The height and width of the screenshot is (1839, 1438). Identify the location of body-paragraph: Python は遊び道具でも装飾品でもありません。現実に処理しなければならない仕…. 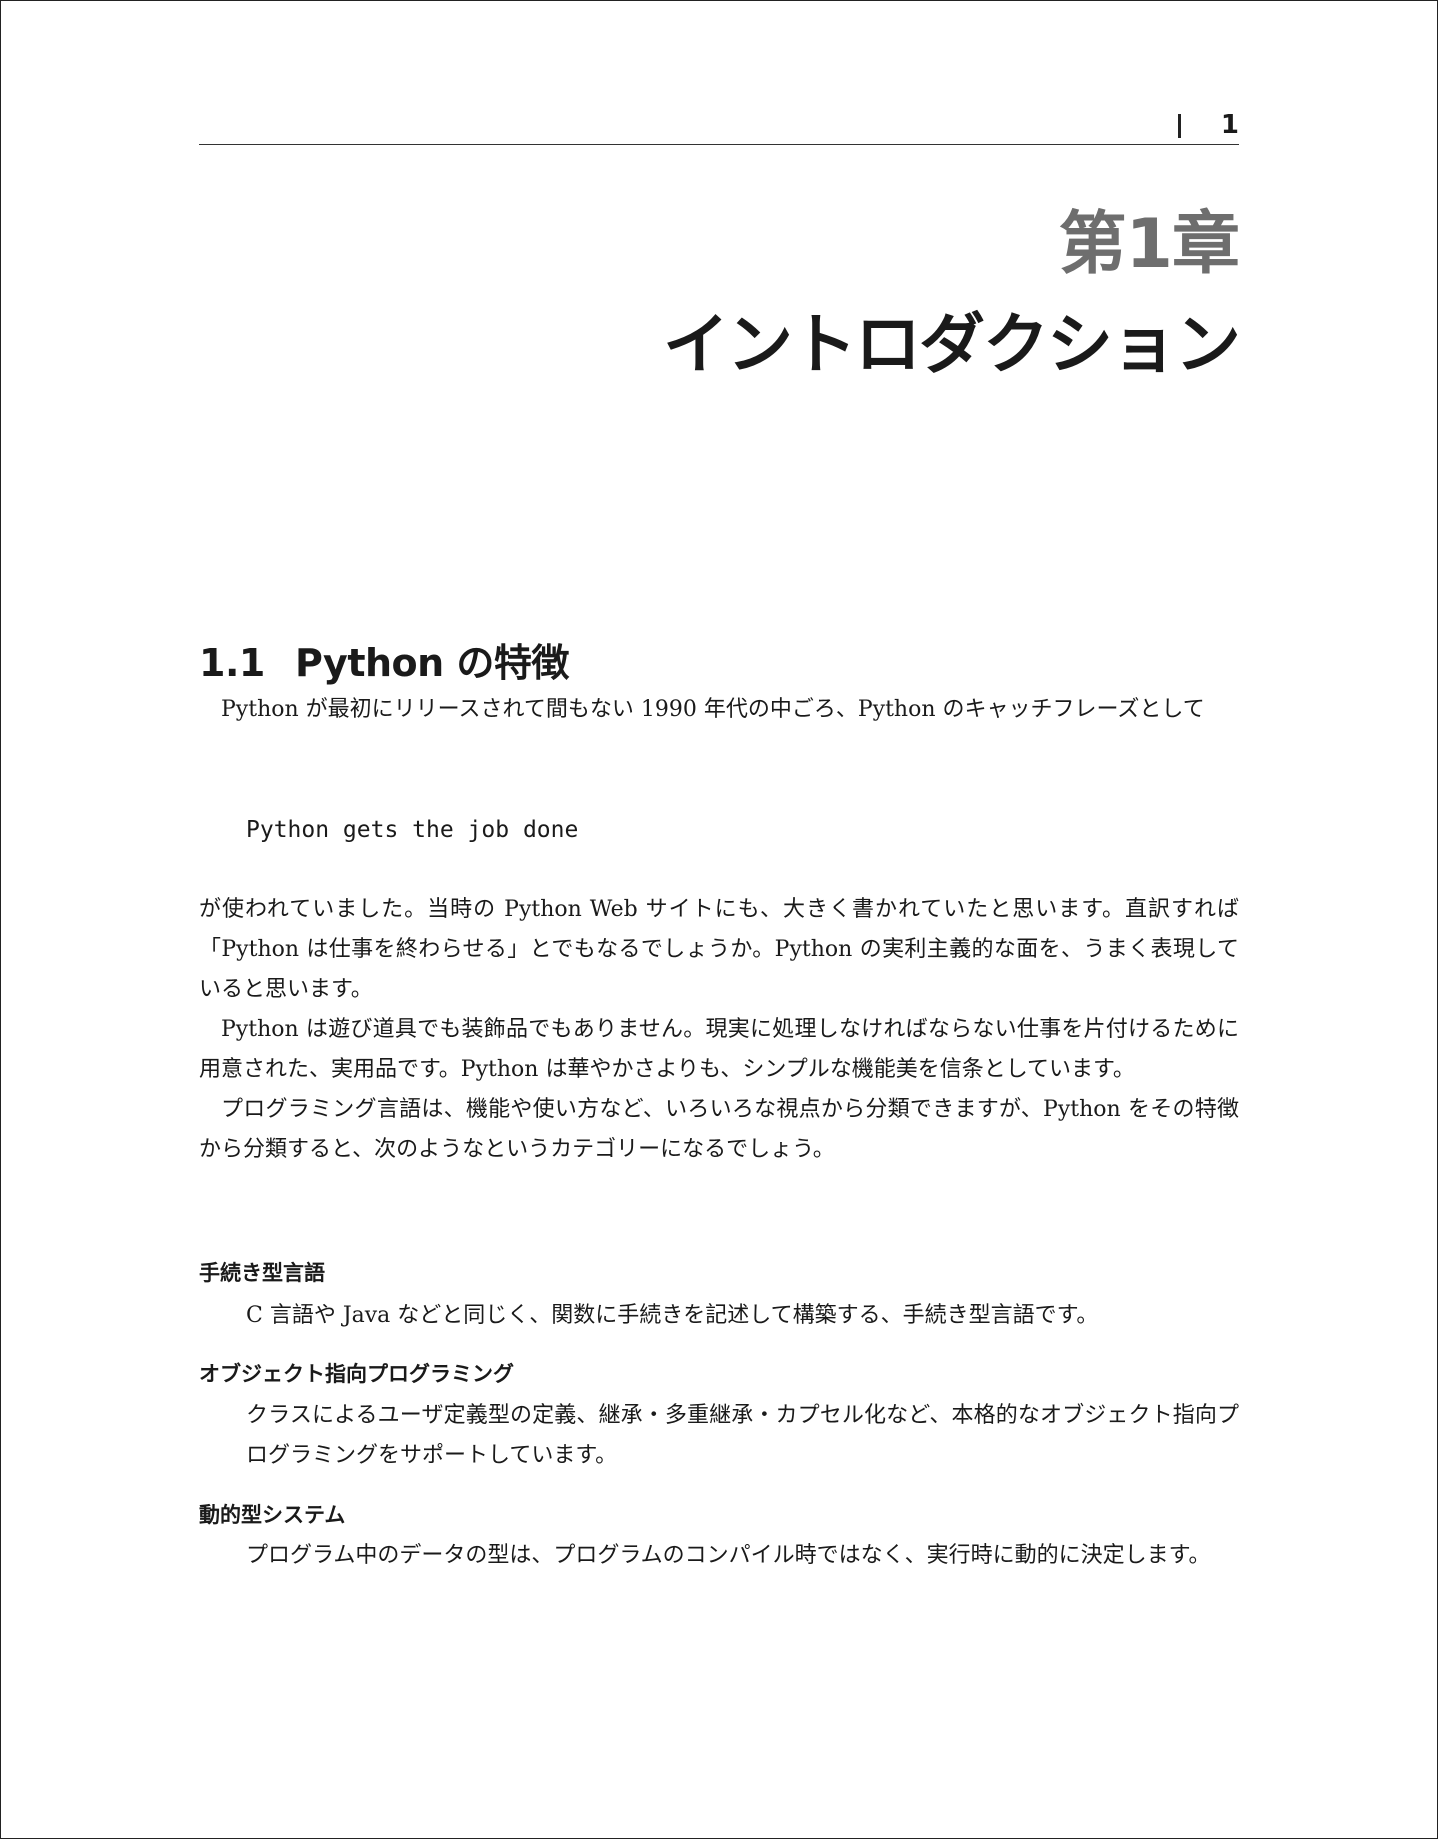
(719, 1049).